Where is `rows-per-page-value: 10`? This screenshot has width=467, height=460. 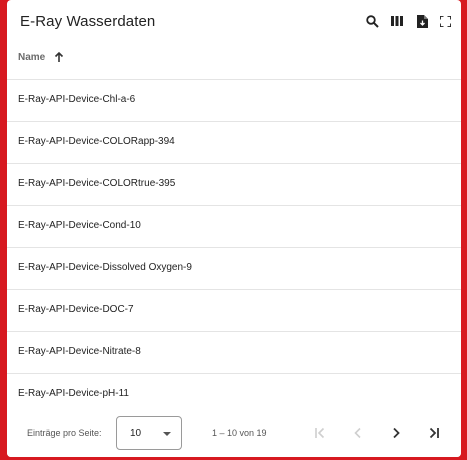
rows-per-page-value: 10 is located at coordinates (136, 433).